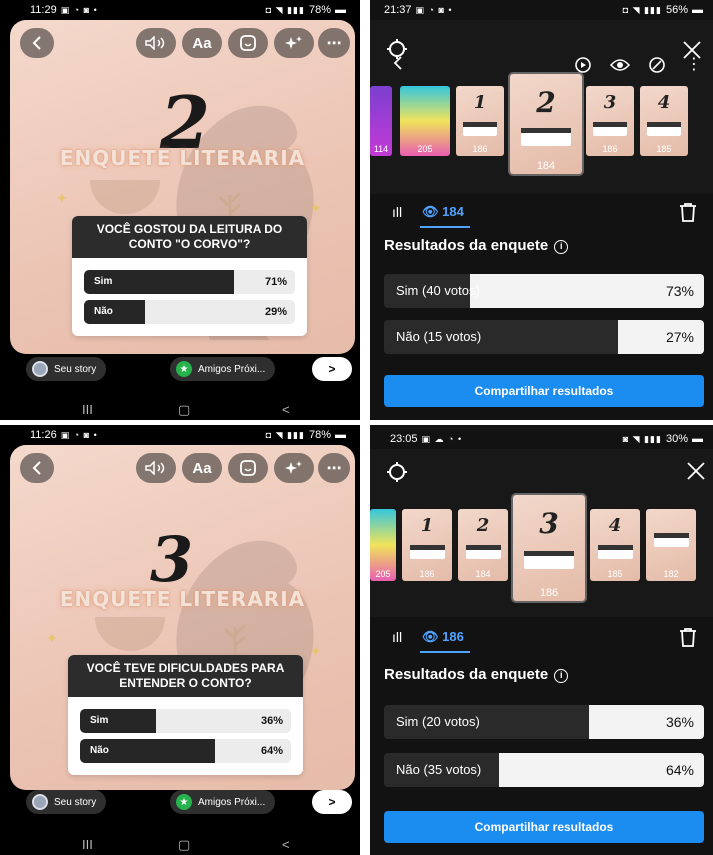  Describe the element at coordinates (397, 472) in the screenshot. I see `settings-icon` at that location.